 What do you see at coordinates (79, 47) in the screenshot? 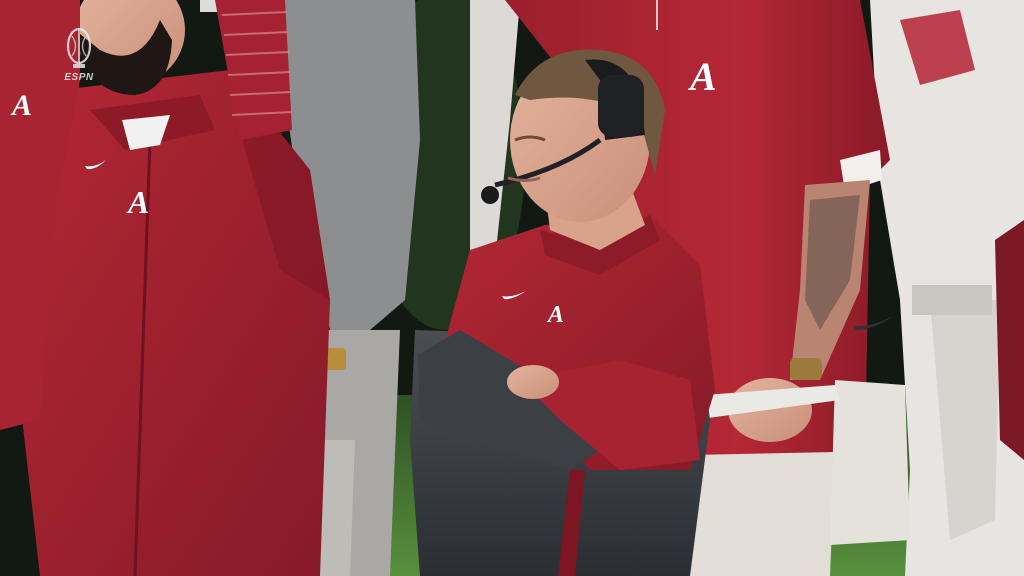
I see `playoff-trophy-icon` at bounding box center [79, 47].